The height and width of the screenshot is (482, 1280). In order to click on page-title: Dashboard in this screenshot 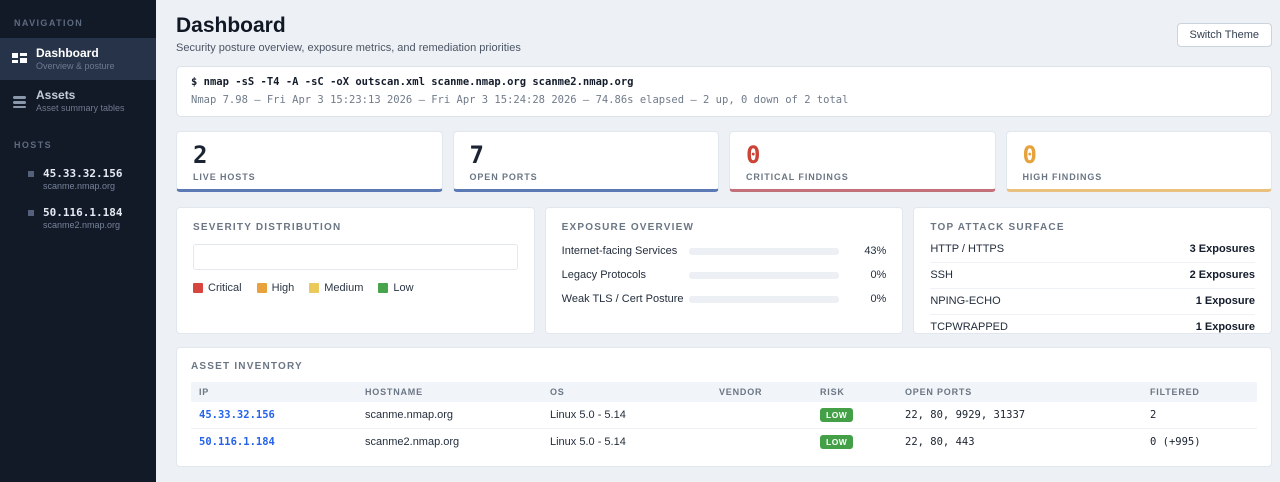, I will do `click(231, 25)`.